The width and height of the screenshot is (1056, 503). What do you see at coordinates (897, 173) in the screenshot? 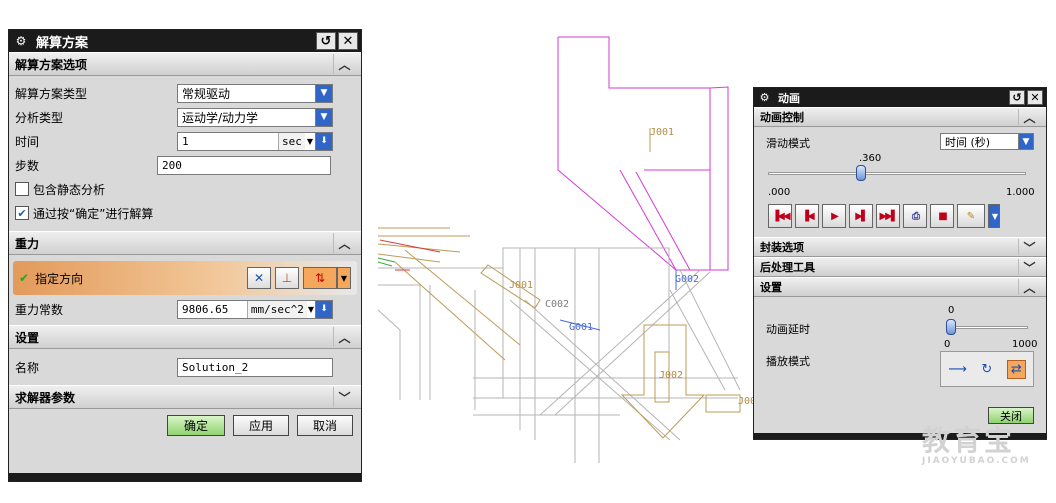
I see `time-slider-track` at bounding box center [897, 173].